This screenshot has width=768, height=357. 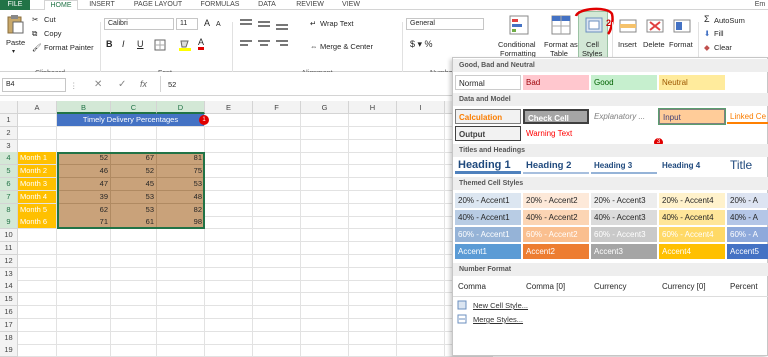 I want to click on font-color-button: A, so click(x=201, y=44).